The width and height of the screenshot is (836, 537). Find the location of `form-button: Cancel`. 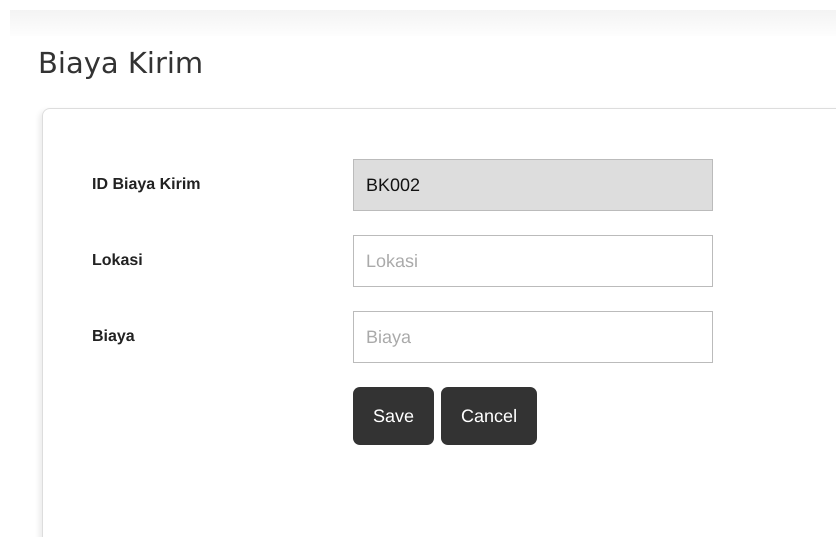

form-button: Cancel is located at coordinates (489, 416).